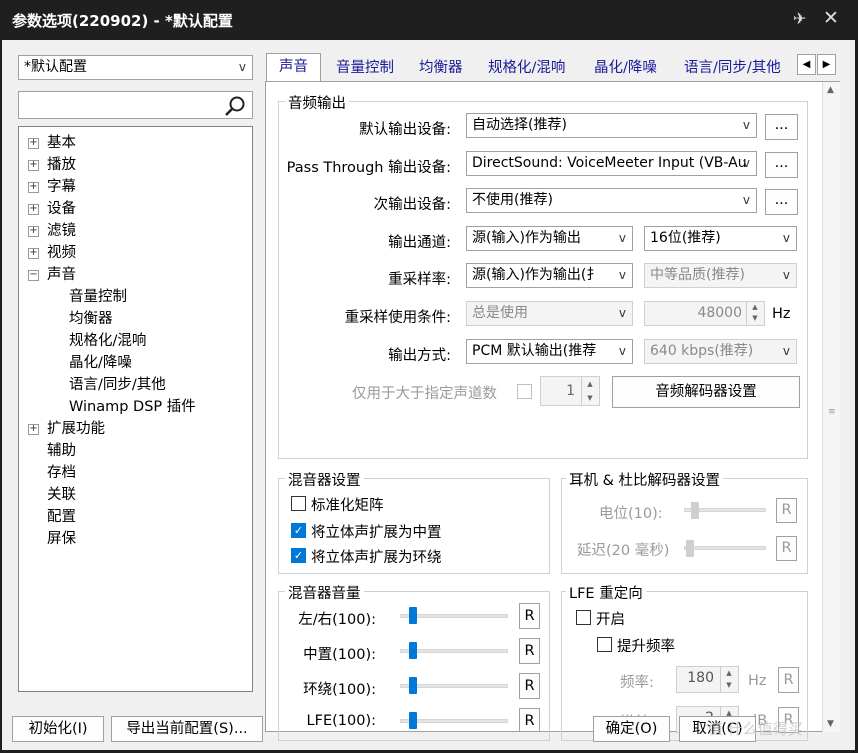 Image resolution: width=858 pixels, height=753 pixels. I want to click on tree-item-basic: + 基本, so click(135, 143).